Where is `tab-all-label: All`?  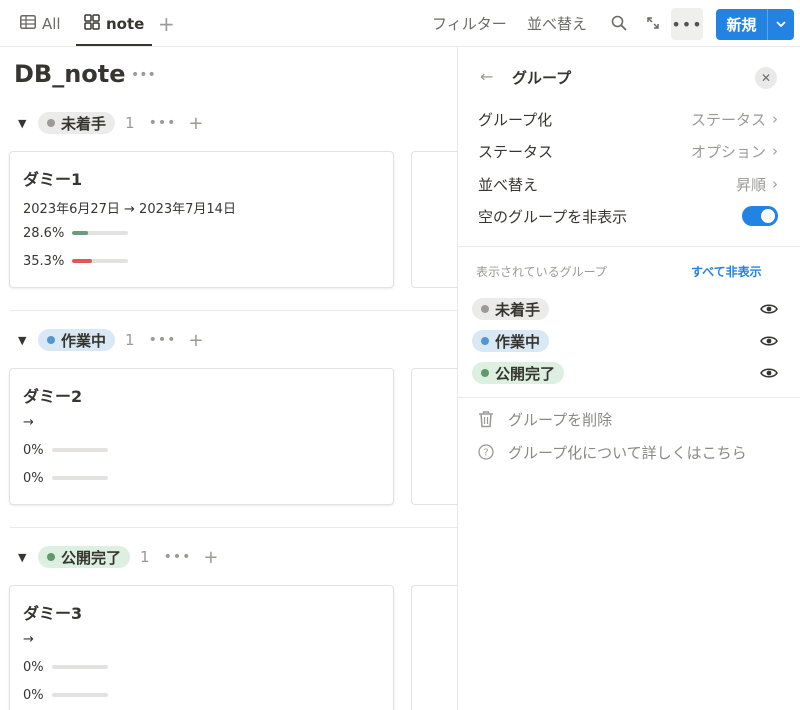 tab-all-label: All is located at coordinates (51, 24).